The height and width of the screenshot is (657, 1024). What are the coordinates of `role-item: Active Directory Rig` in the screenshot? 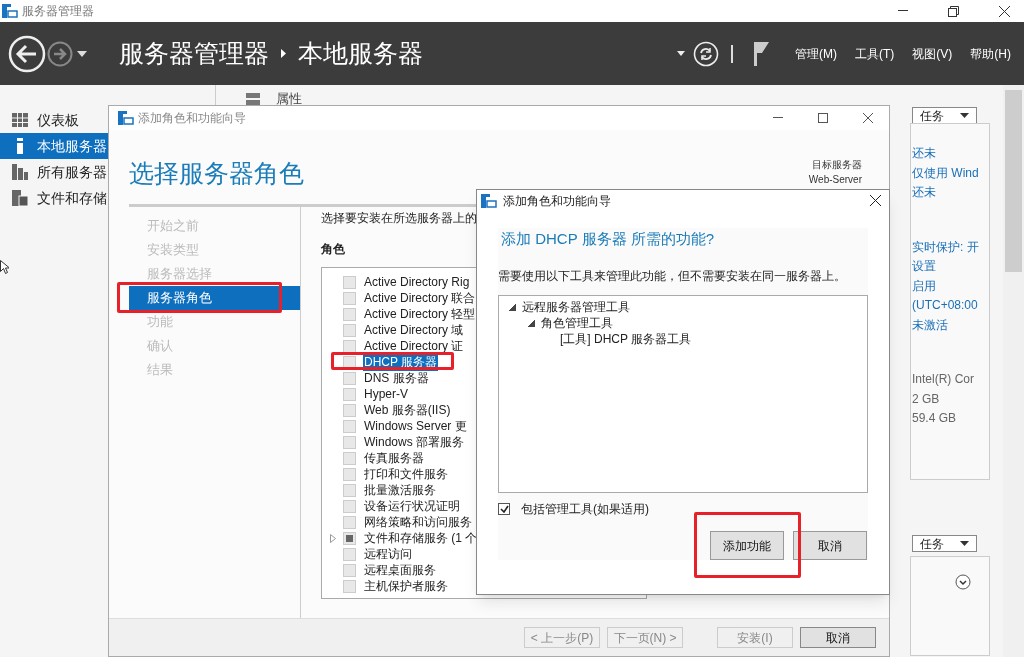 It's located at (417, 282).